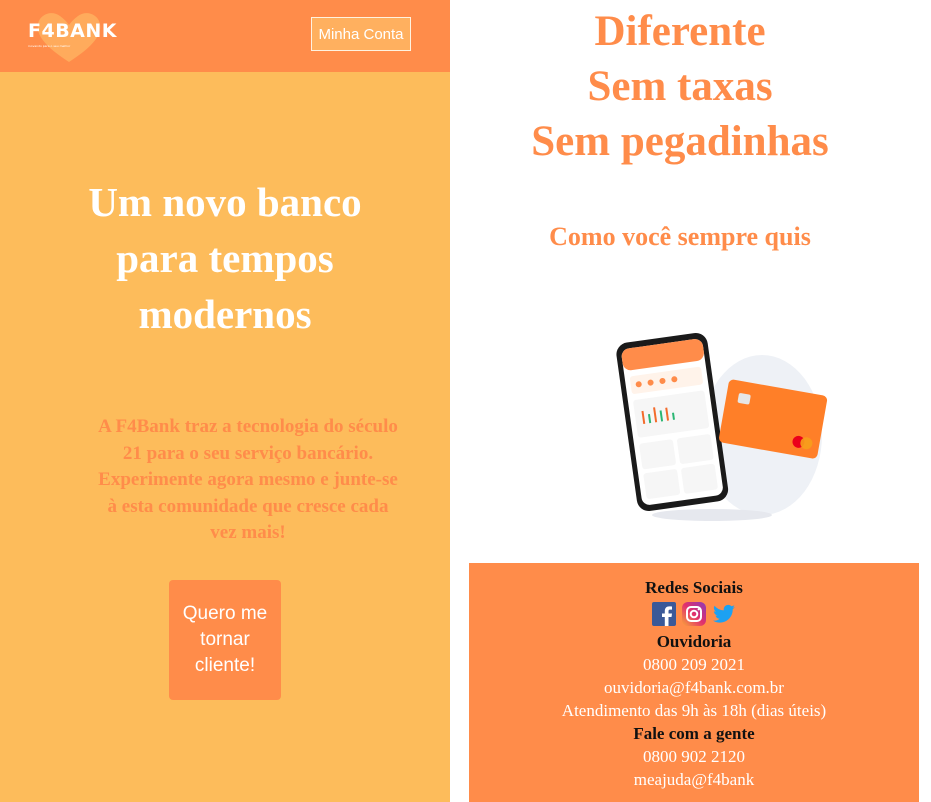  Describe the element at coordinates (680, 141) in the screenshot. I see `headline-line: Sem pegadinhas` at that location.